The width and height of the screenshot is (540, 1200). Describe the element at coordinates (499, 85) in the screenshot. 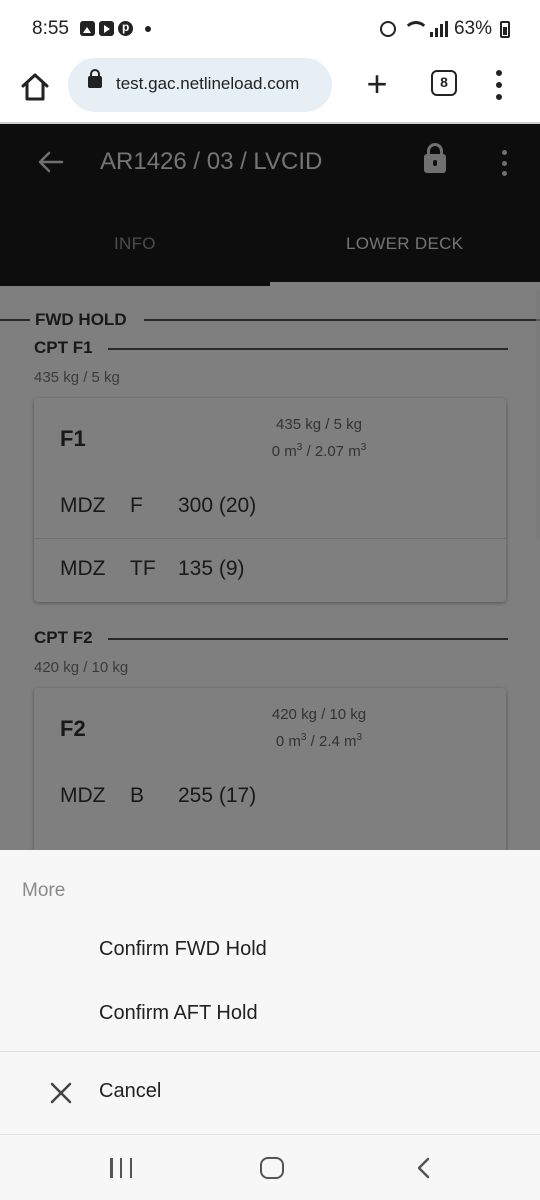

I see `browser-menu-icon` at that location.